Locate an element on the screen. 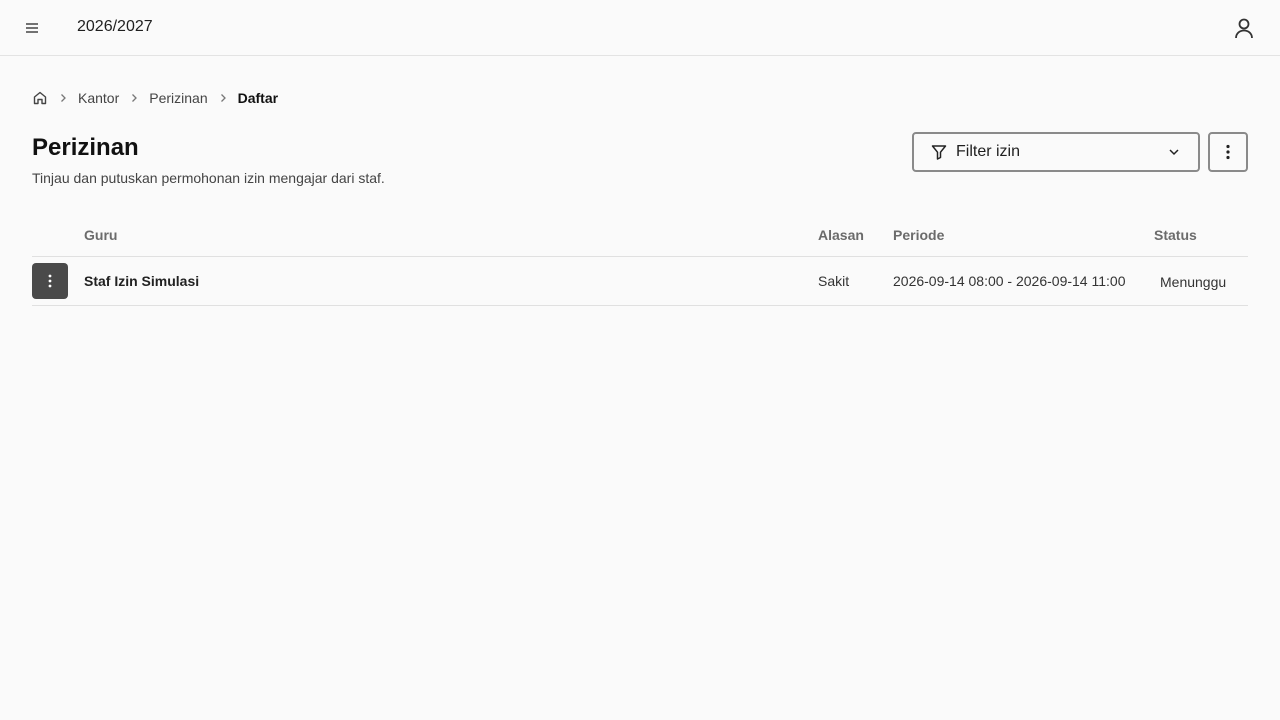  status-badge: Menunggu is located at coordinates (1193, 282).